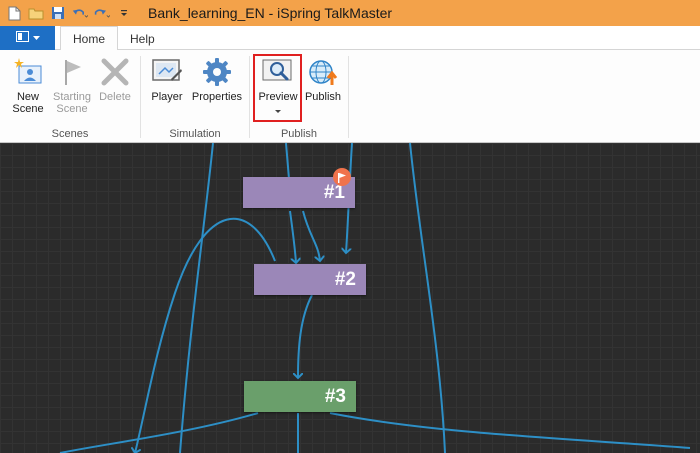 The width and height of the screenshot is (700, 453). I want to click on player-button: Player, so click(167, 79).